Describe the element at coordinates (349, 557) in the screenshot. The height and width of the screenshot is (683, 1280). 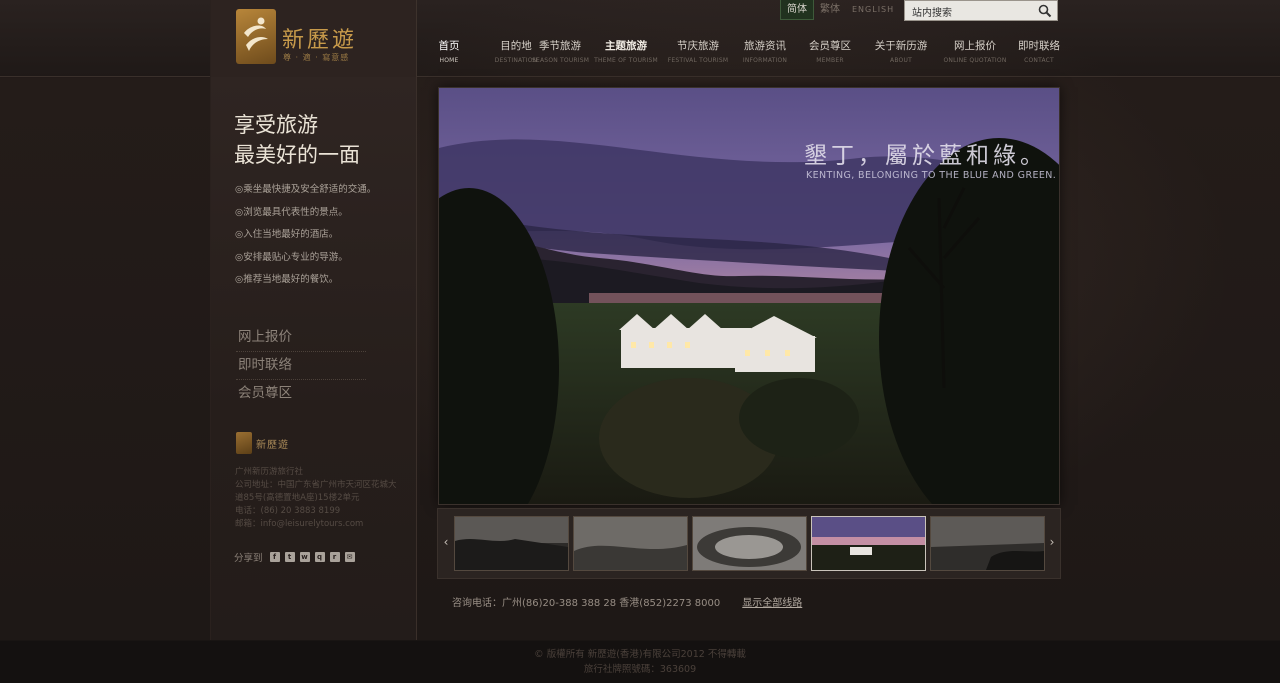
I see `mail-icon: ✉` at that location.